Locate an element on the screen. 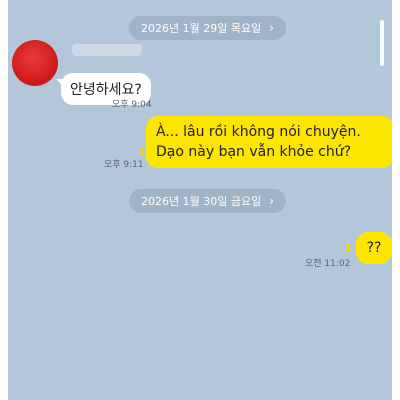 Image resolution: width=400 pixels, height=400 pixels. message-time: 오전 11:02 is located at coordinates (328, 264).